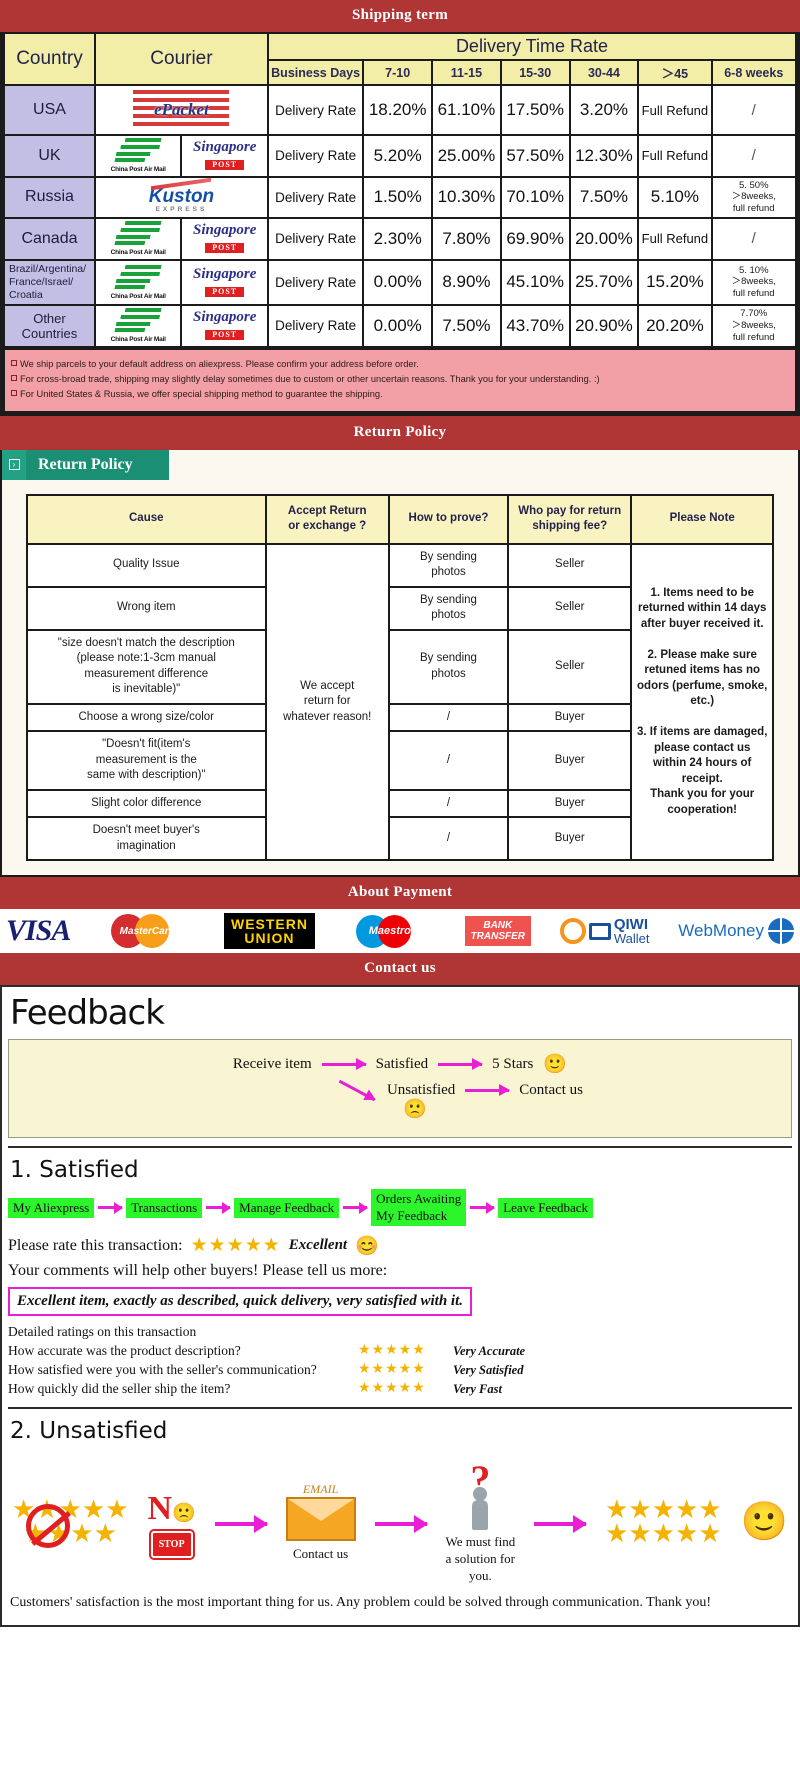 The width and height of the screenshot is (800, 1790). I want to click on step-my-aliexpress: My Aliexpress, so click(51, 1207).